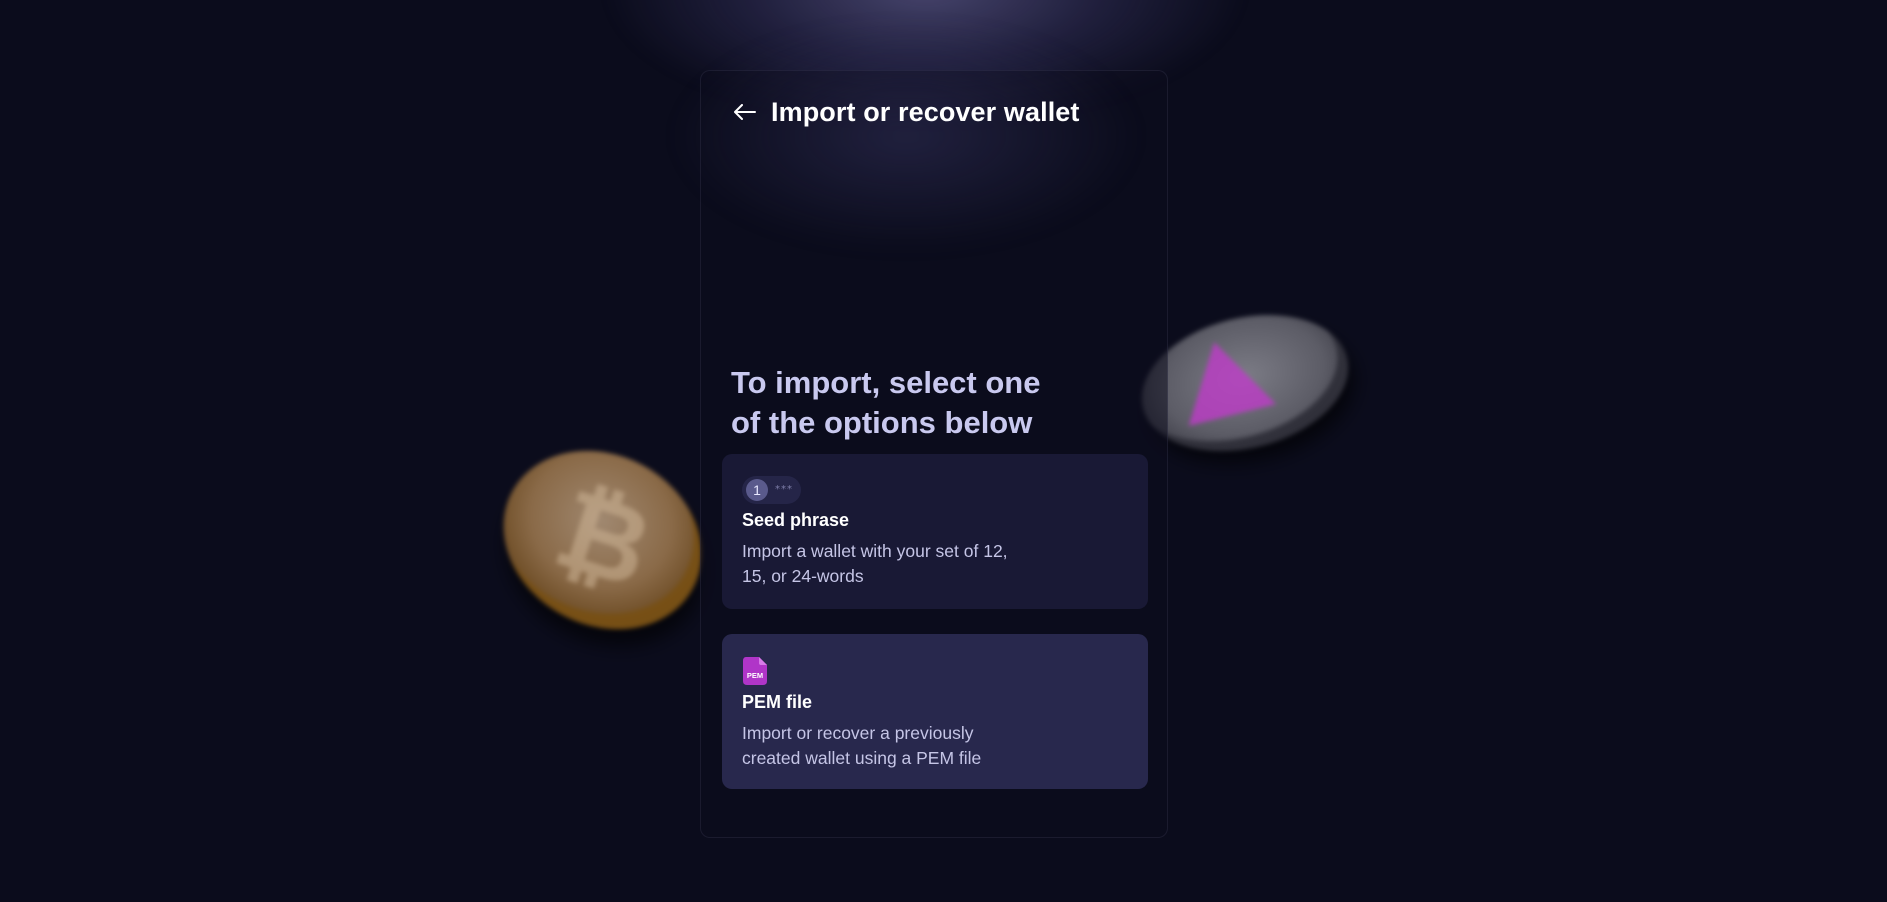 The width and height of the screenshot is (1887, 902). I want to click on bitcoin-symbol-icon: ₿, so click(604, 538).